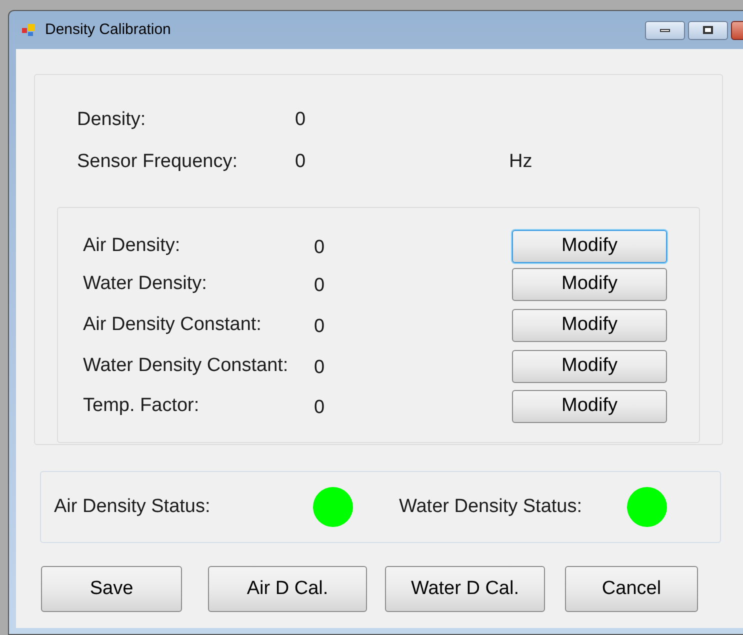 This screenshot has height=635, width=743. Describe the element at coordinates (186, 366) in the screenshot. I see `constant-label: Water Density Constant:` at that location.